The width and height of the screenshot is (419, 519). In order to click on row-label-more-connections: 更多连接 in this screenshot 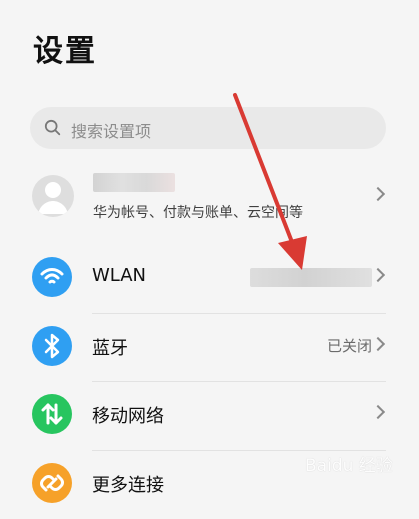, I will do `click(128, 485)`.